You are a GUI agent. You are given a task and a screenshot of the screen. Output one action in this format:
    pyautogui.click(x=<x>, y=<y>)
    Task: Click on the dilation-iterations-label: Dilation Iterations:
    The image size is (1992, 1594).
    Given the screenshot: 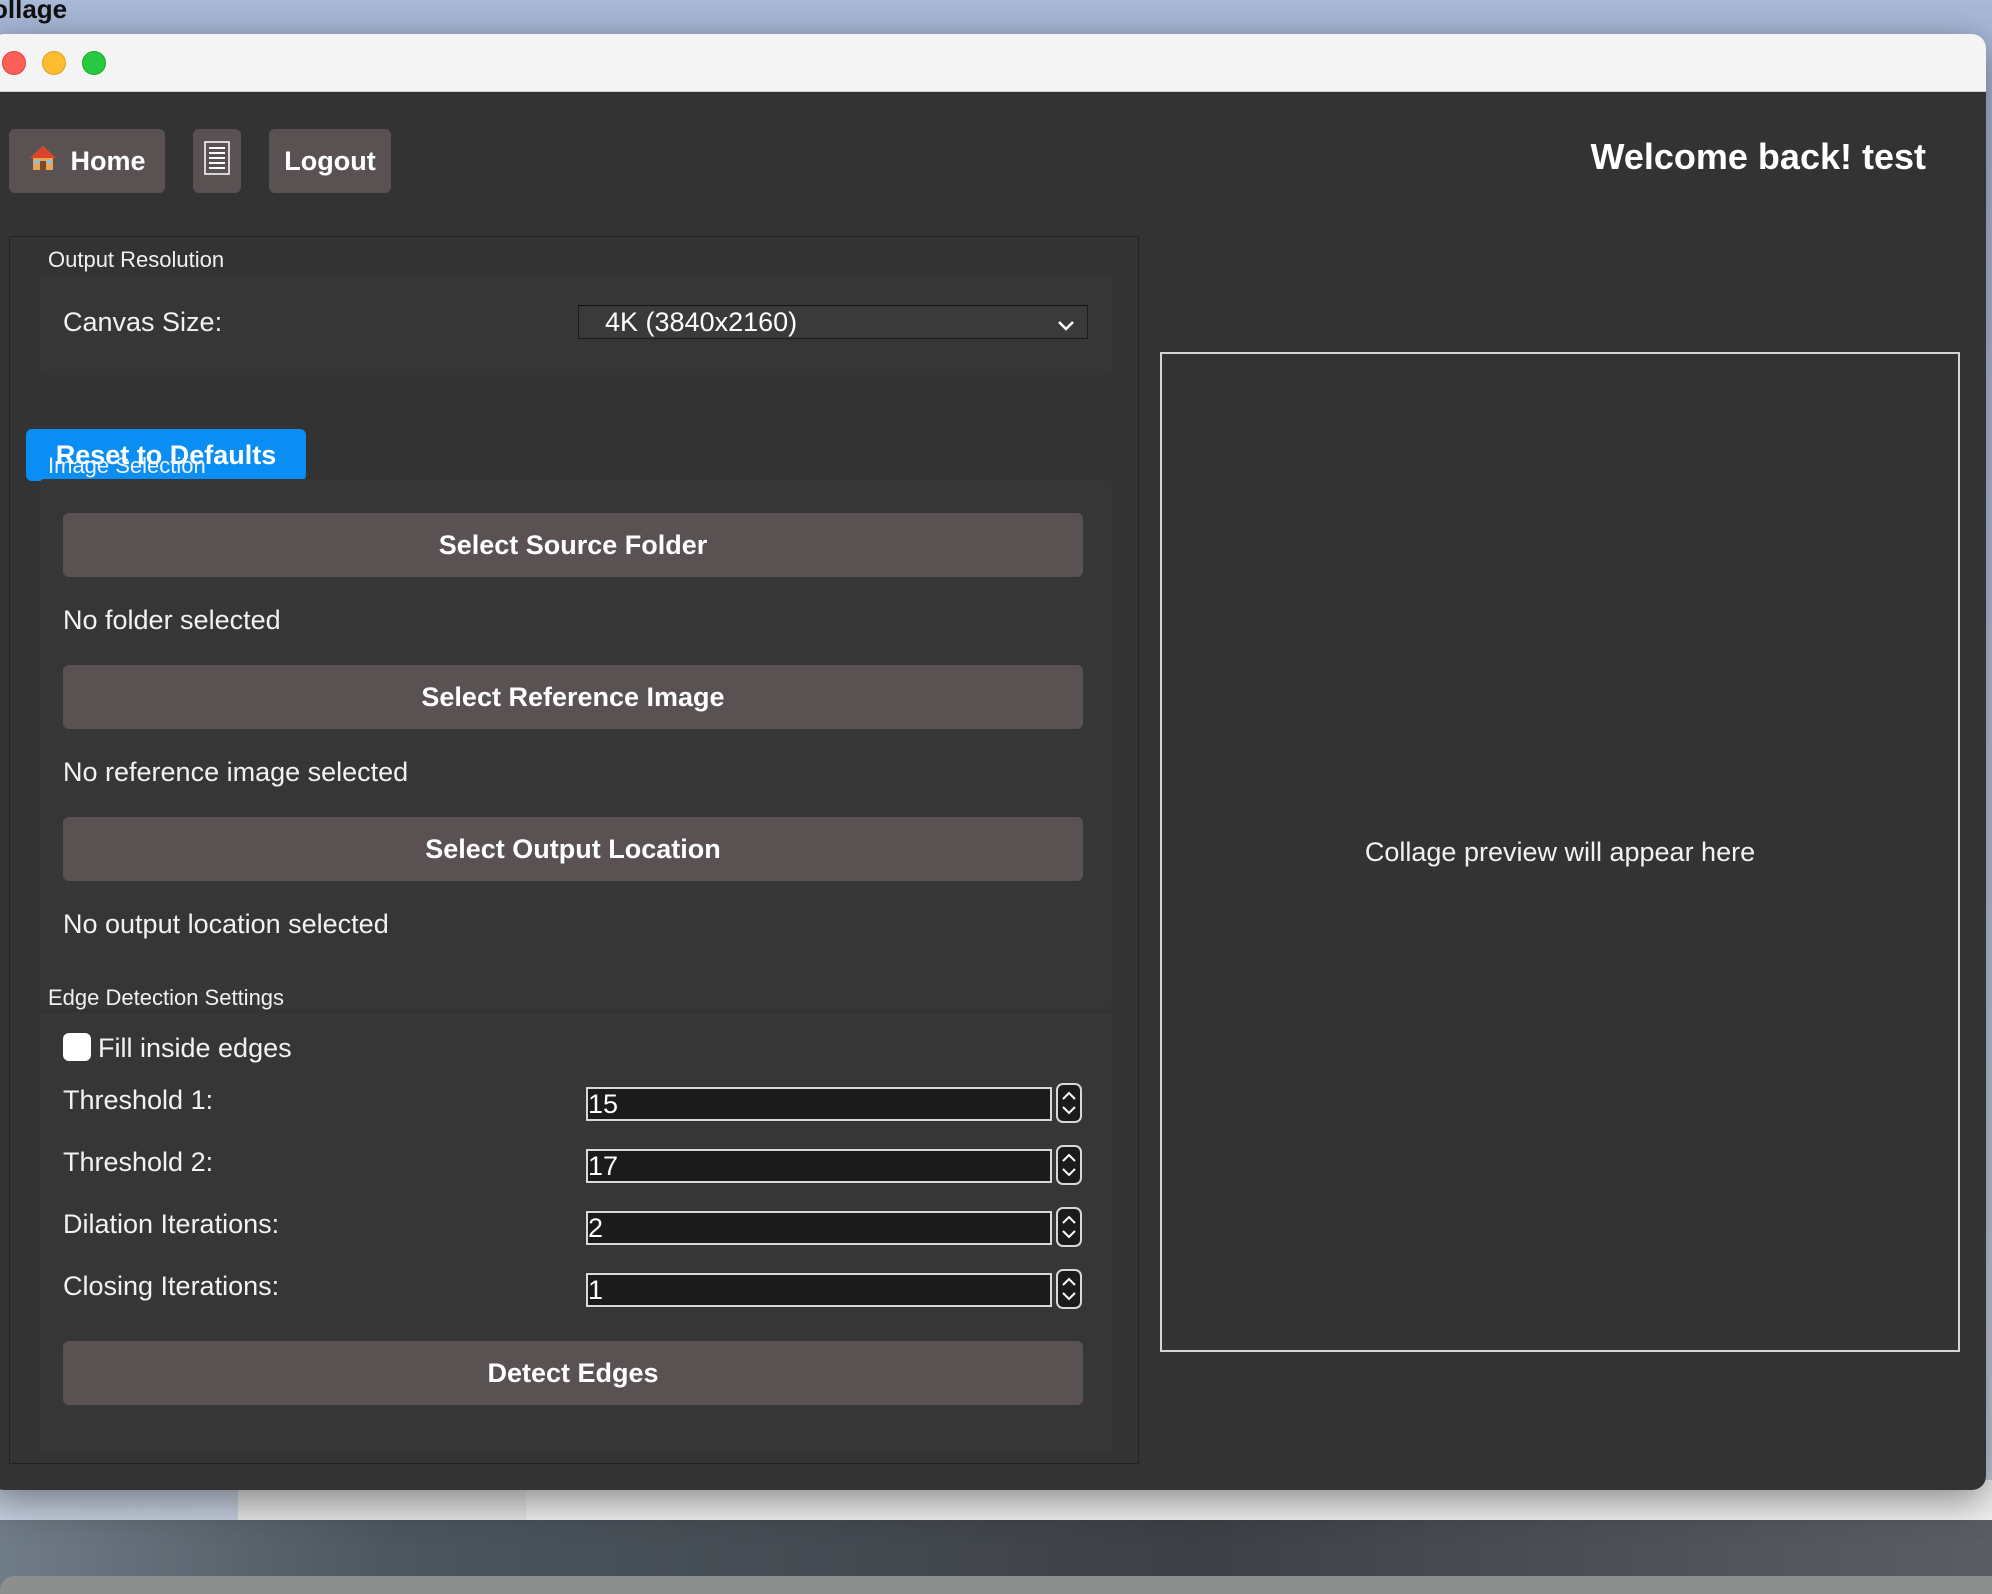 What is the action you would take?
    pyautogui.click(x=171, y=1224)
    